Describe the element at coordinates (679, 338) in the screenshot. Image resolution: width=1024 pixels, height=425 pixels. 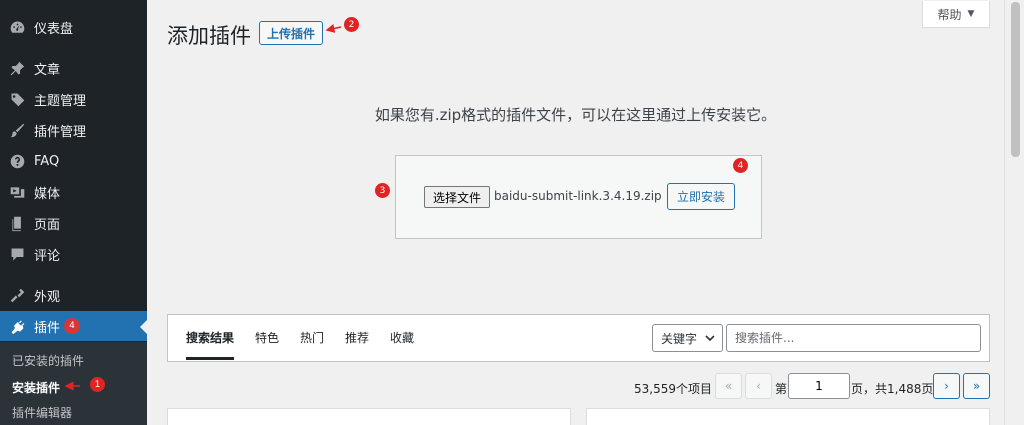
I see `search-type-value: 关键字` at that location.